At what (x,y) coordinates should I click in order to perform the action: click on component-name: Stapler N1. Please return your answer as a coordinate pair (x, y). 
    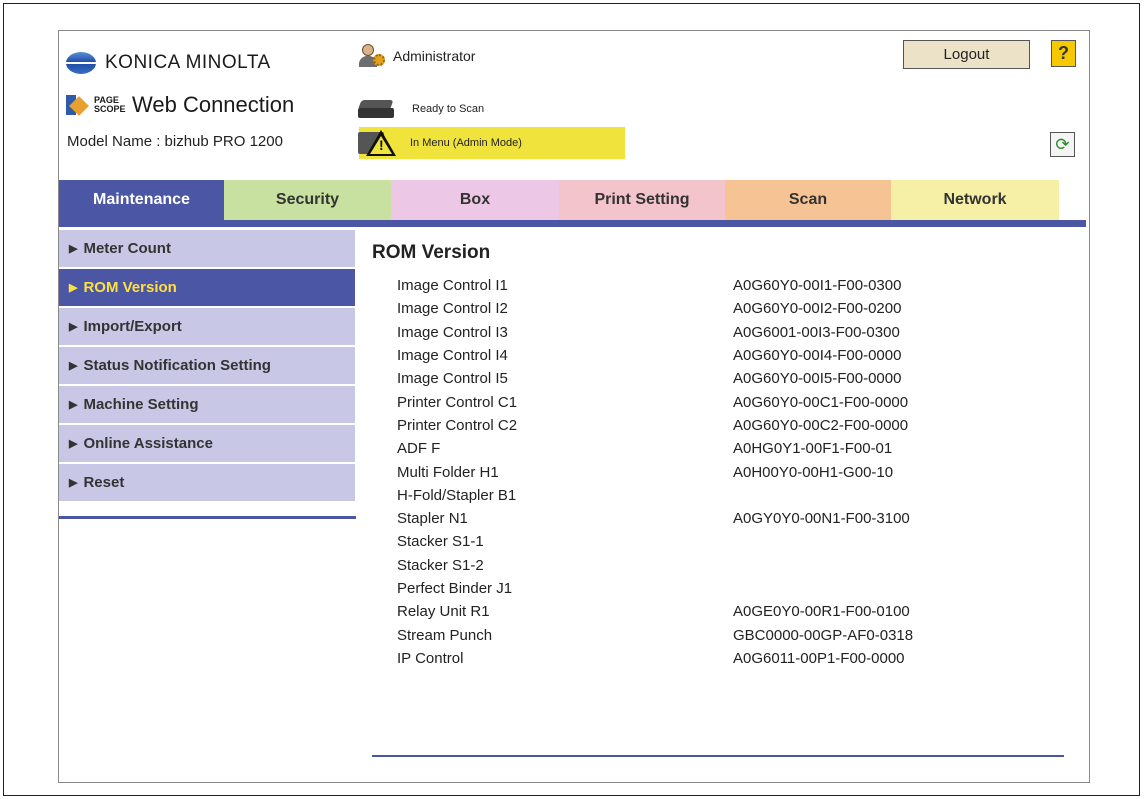
    Looking at the image, I should click on (432, 519).